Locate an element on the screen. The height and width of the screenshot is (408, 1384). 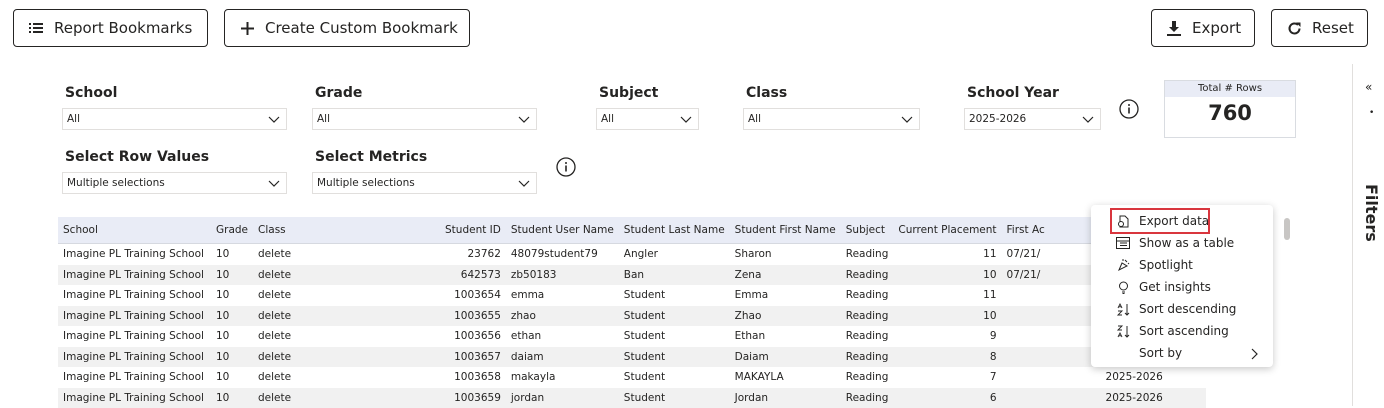
cell-first-name: Zena is located at coordinates (785, 275).